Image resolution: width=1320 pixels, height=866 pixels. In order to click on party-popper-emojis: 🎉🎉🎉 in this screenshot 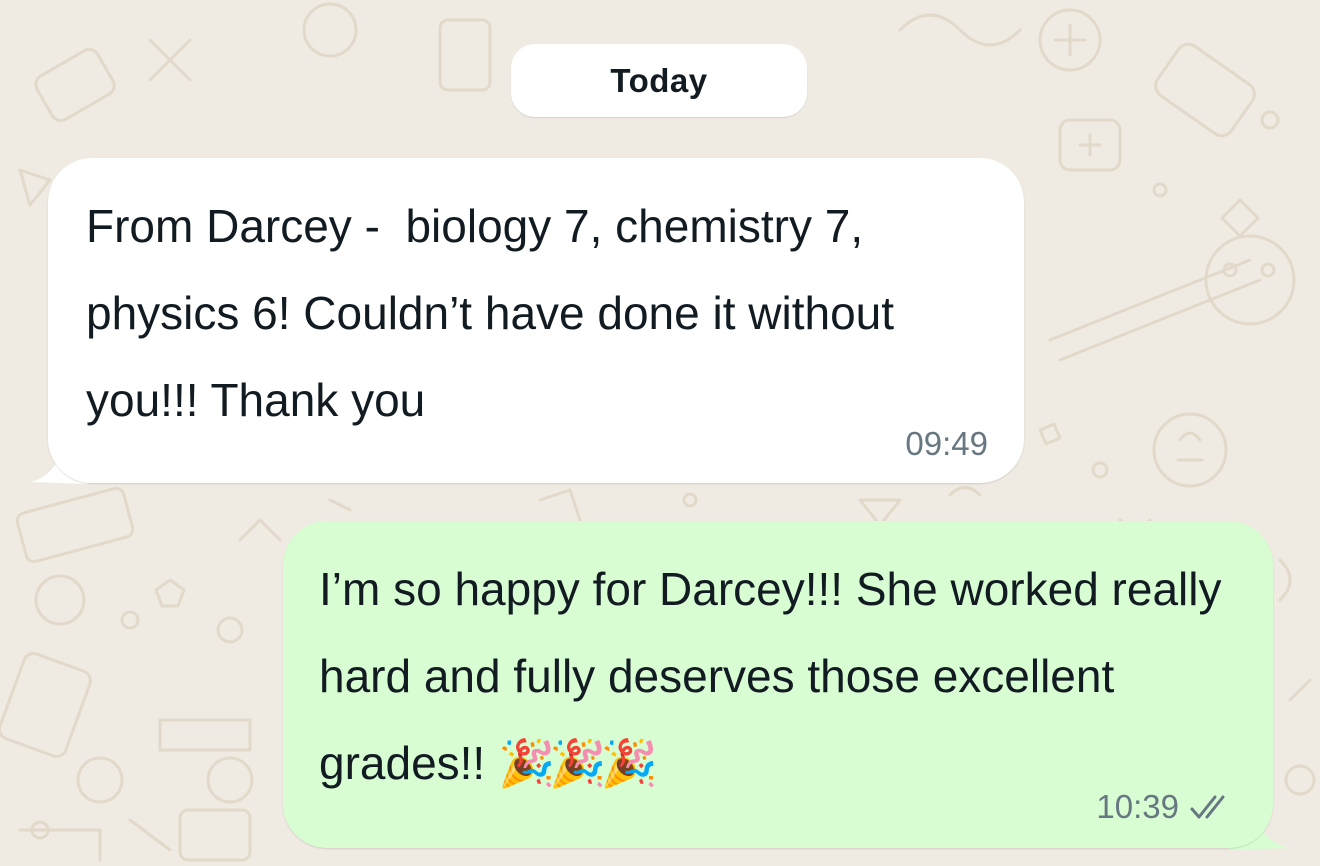, I will do `click(578, 763)`.